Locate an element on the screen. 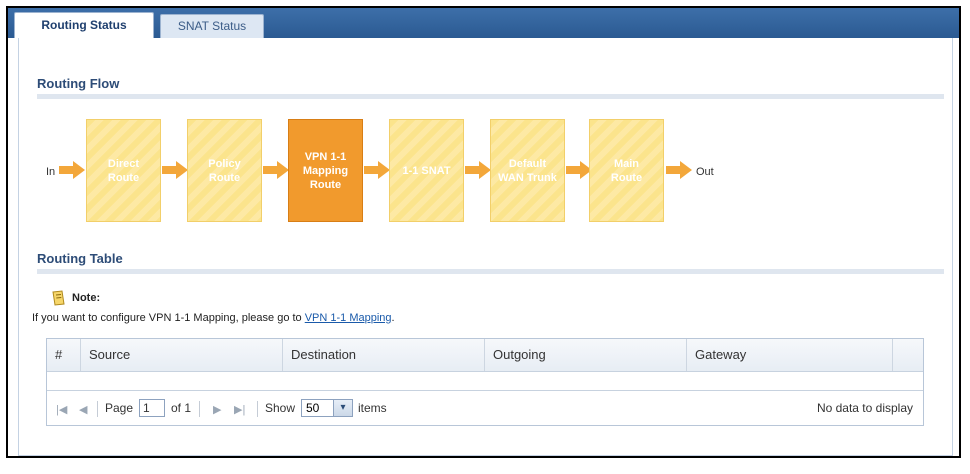 The image size is (970, 474). flow-step-1-1-snat: 1-1 SNAT is located at coordinates (426, 170).